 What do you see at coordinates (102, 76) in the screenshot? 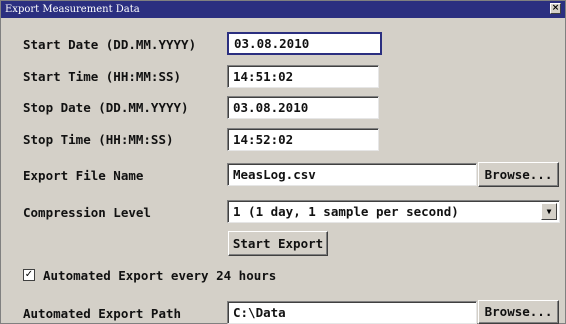
I see `start-time-label: Start Time (HH:MM:SS)` at bounding box center [102, 76].